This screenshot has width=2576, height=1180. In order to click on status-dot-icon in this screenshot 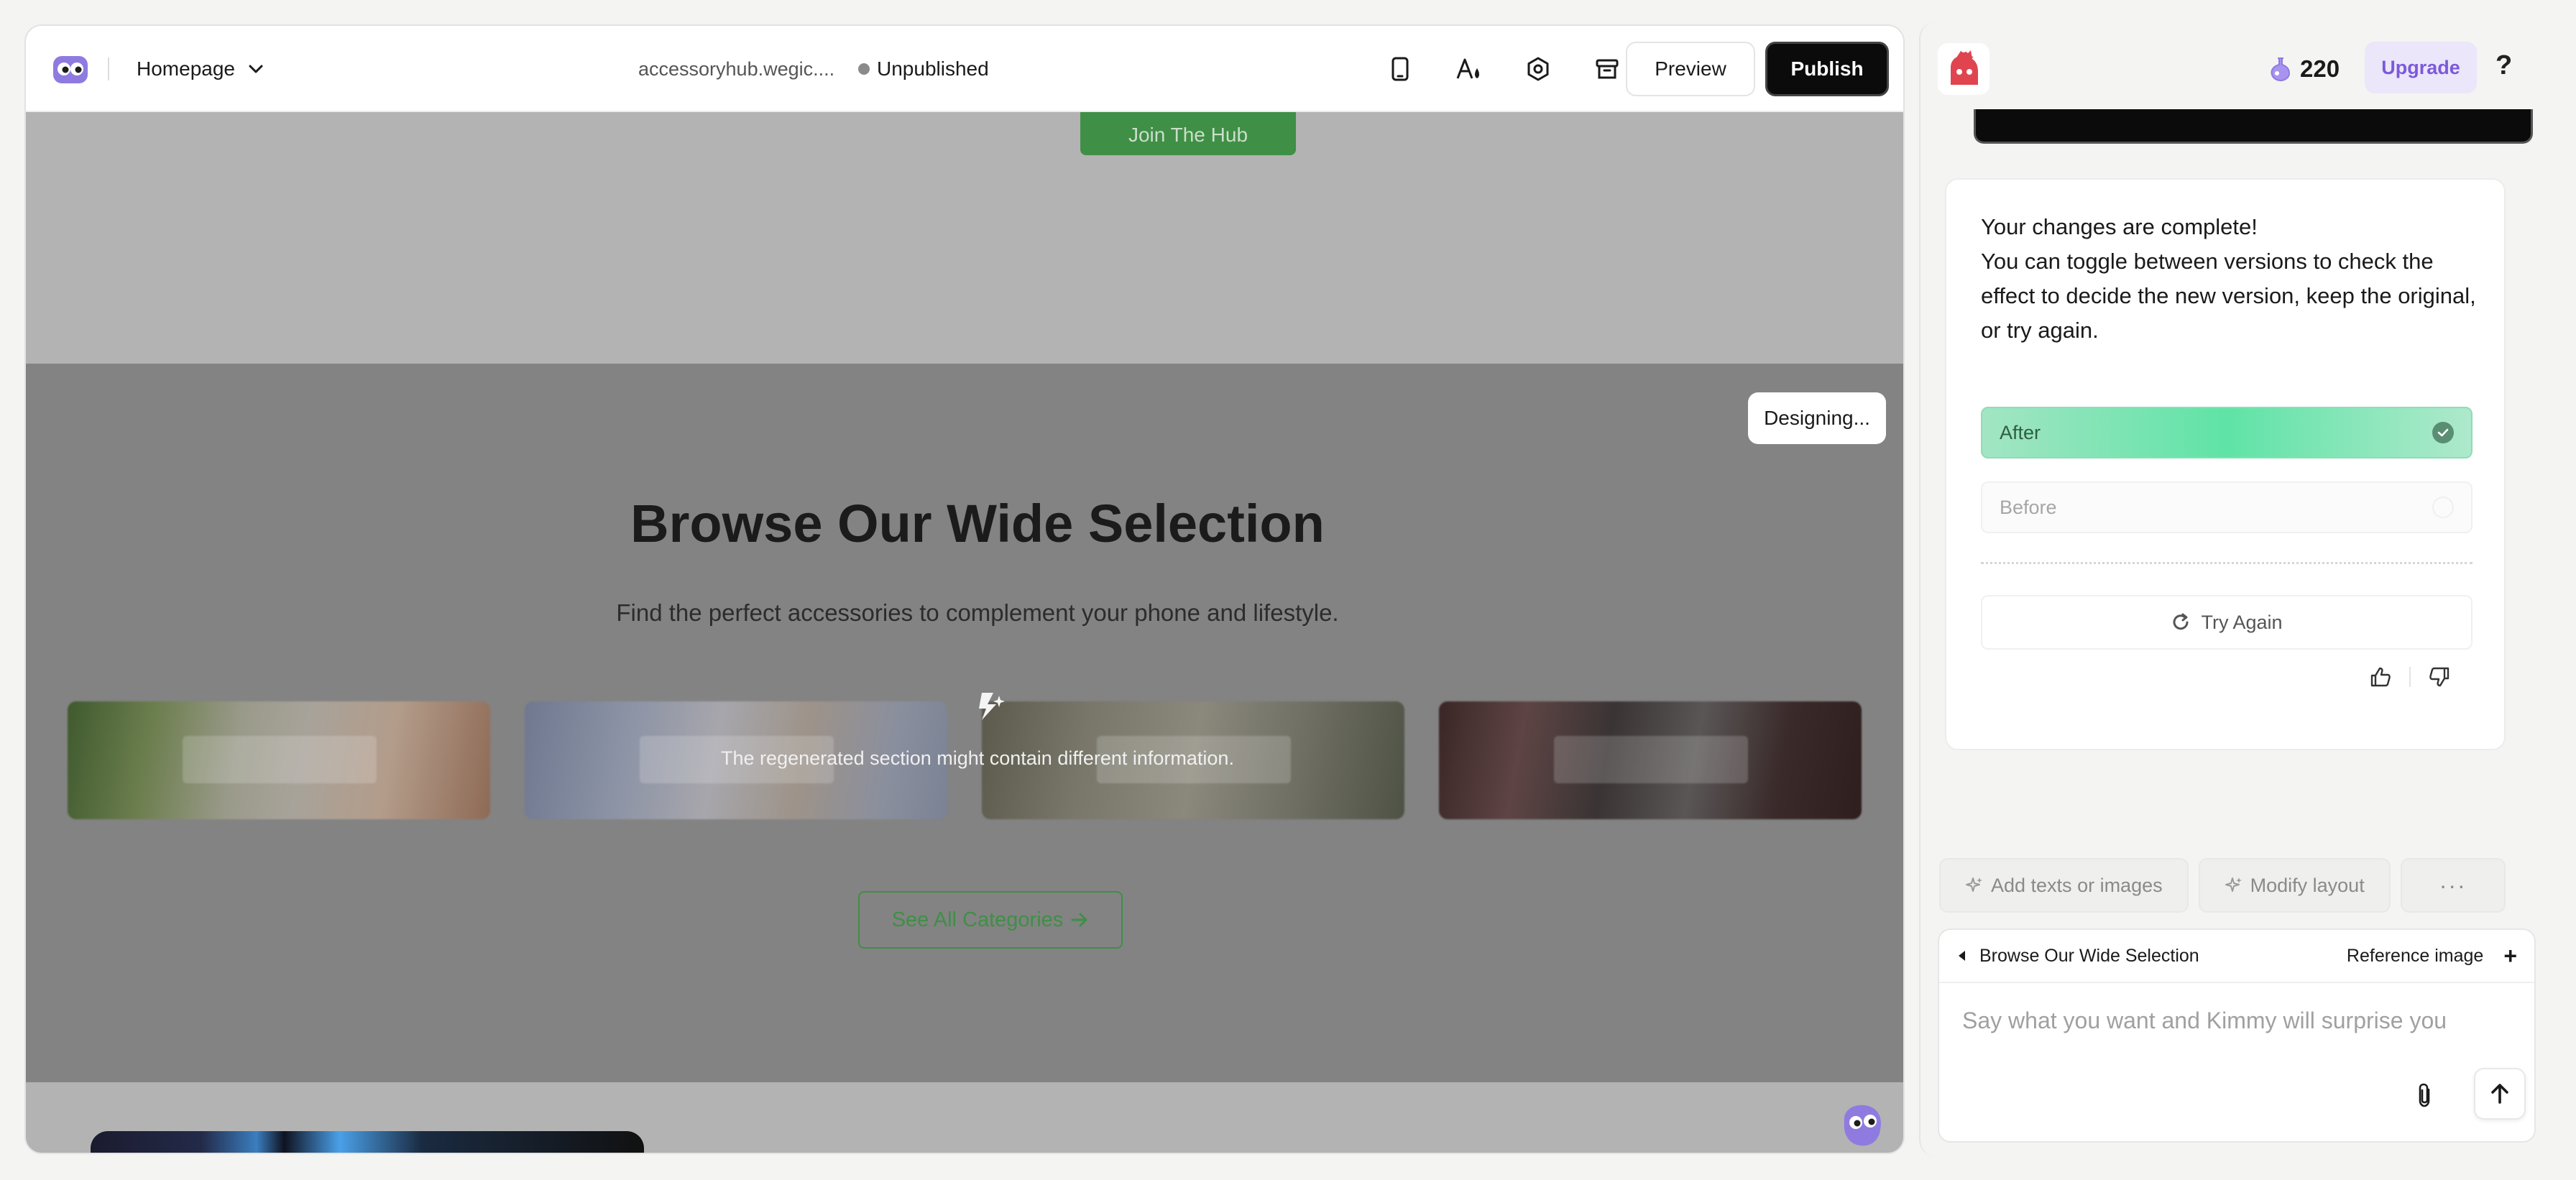, I will do `click(864, 69)`.